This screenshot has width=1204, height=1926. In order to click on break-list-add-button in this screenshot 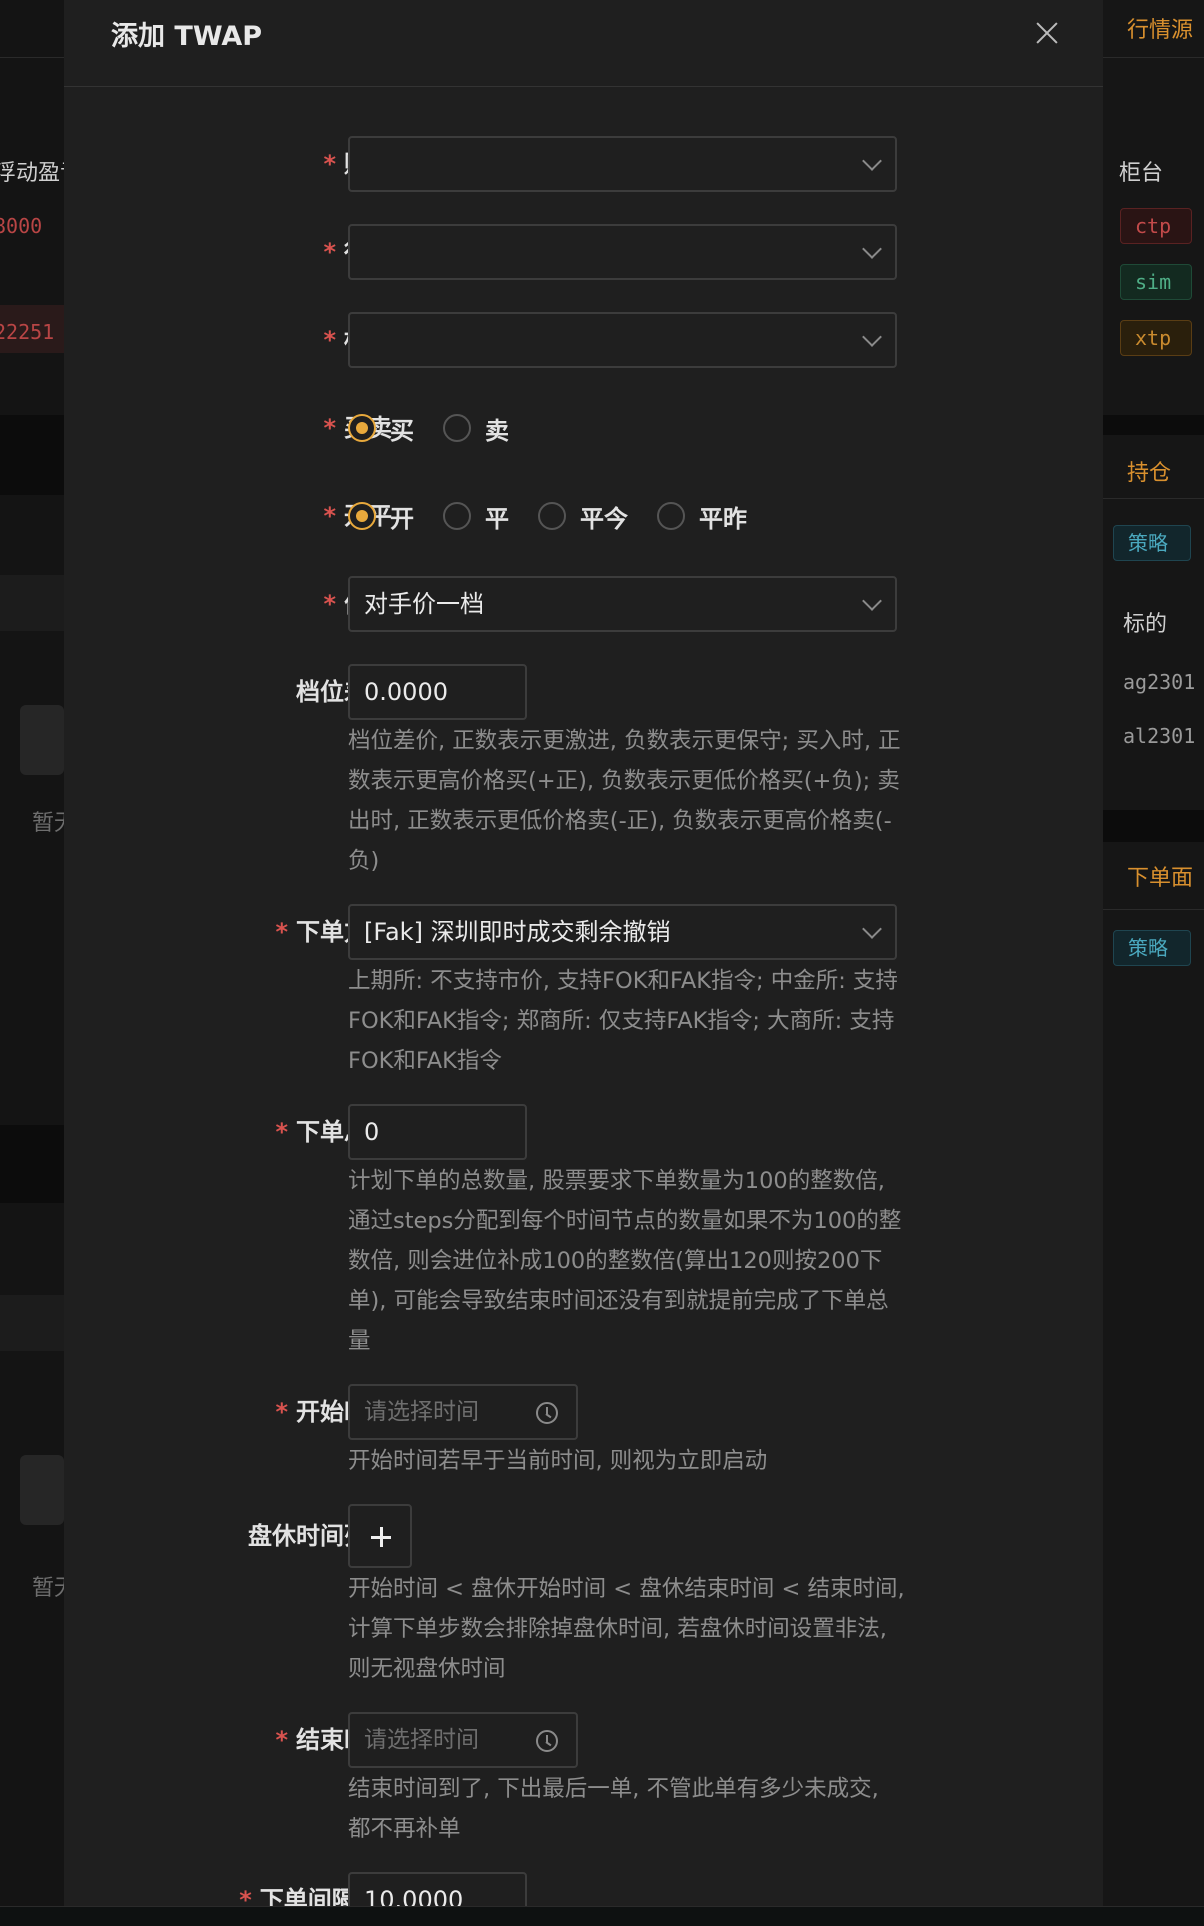, I will do `click(380, 1536)`.